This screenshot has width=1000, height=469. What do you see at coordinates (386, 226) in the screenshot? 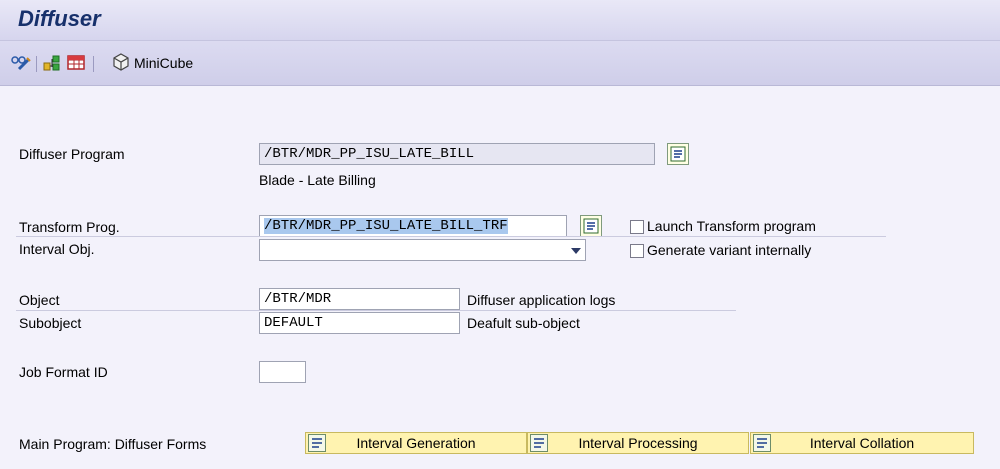
I see `transform-prog-value: /BTR/MDR_PP_ISU_LATE_BILL_TRF` at bounding box center [386, 226].